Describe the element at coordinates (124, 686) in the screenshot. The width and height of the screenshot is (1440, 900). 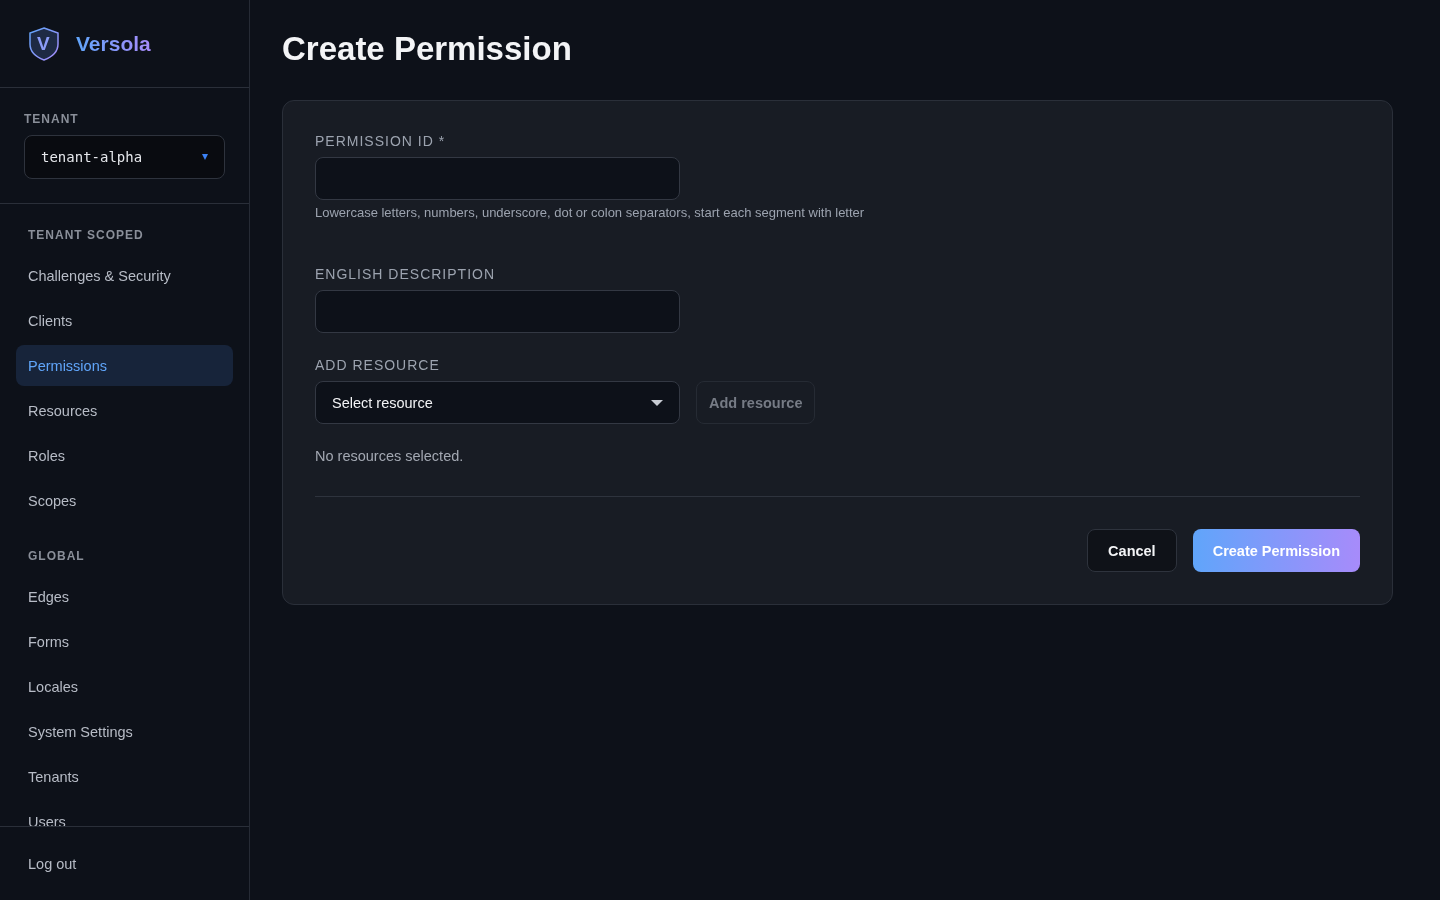
I see `nav-item: Locales` at that location.